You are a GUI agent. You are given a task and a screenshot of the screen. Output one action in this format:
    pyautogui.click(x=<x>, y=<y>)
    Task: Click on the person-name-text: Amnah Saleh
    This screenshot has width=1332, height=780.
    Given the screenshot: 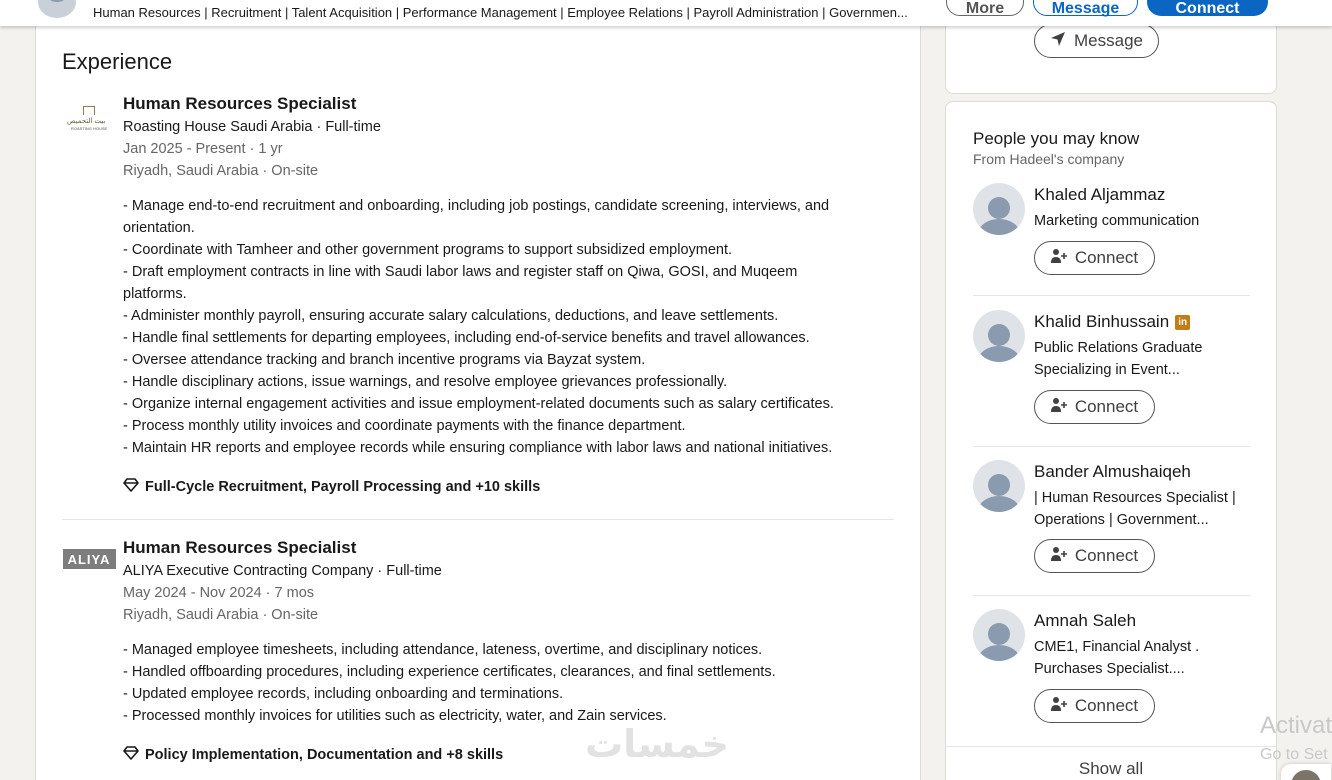 What is the action you would take?
    pyautogui.click(x=1085, y=620)
    